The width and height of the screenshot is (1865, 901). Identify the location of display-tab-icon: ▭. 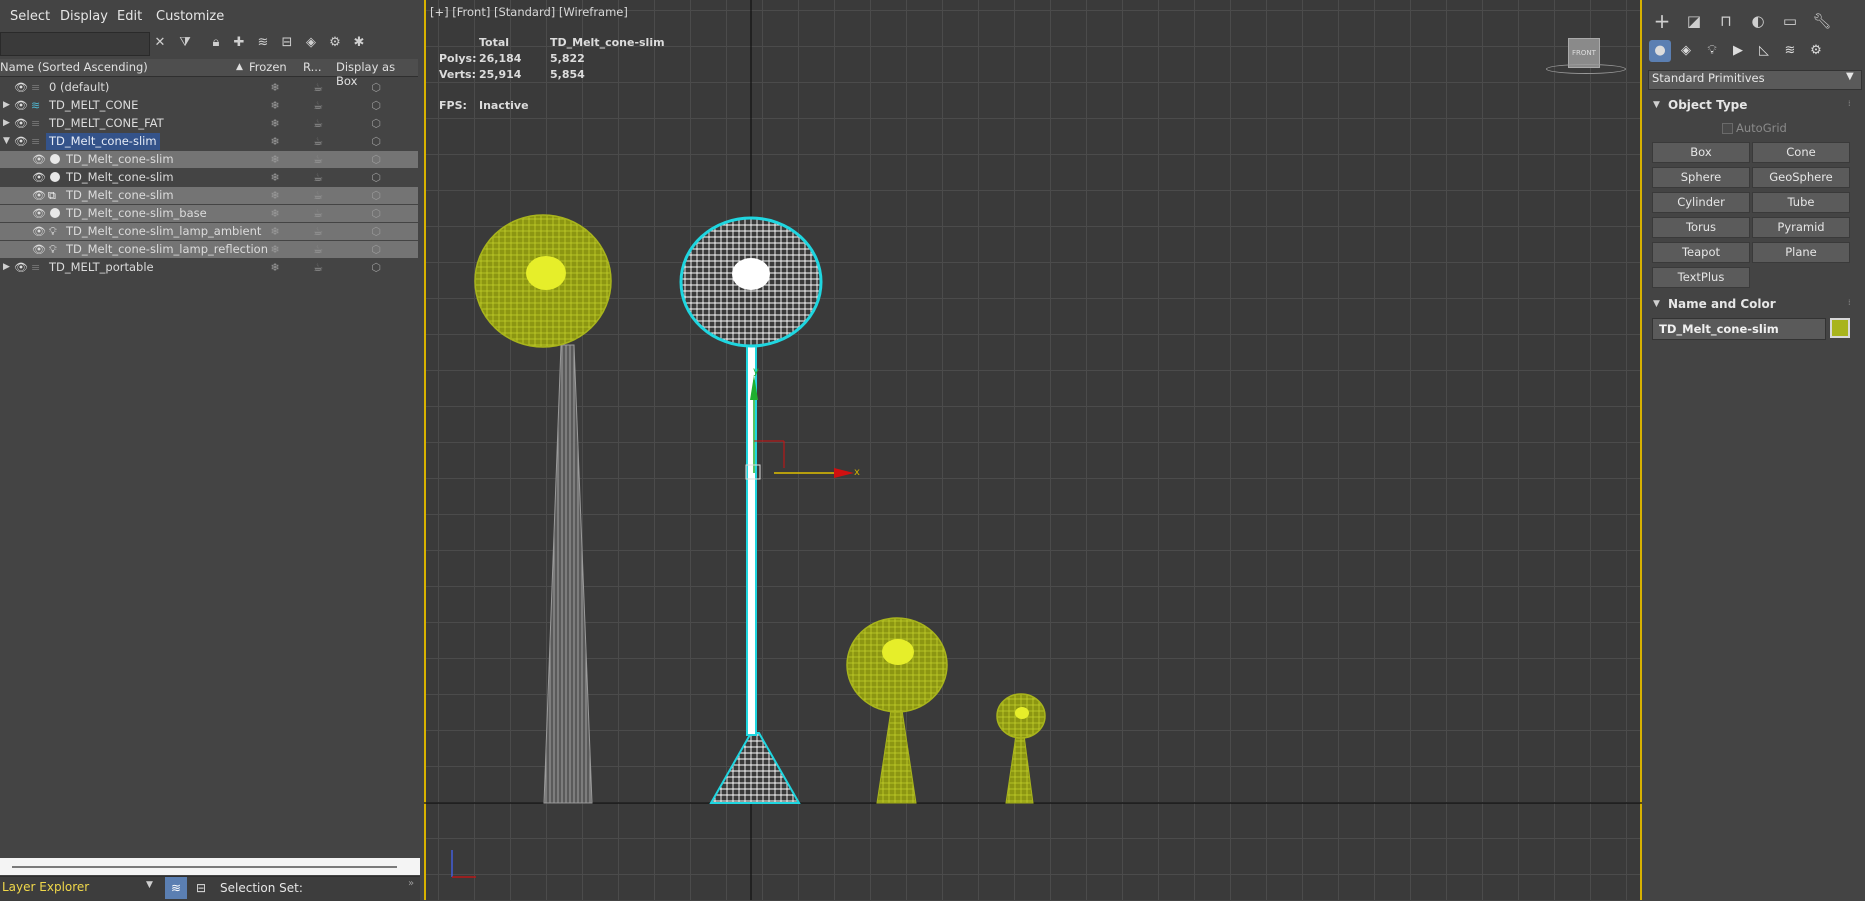
(1790, 21).